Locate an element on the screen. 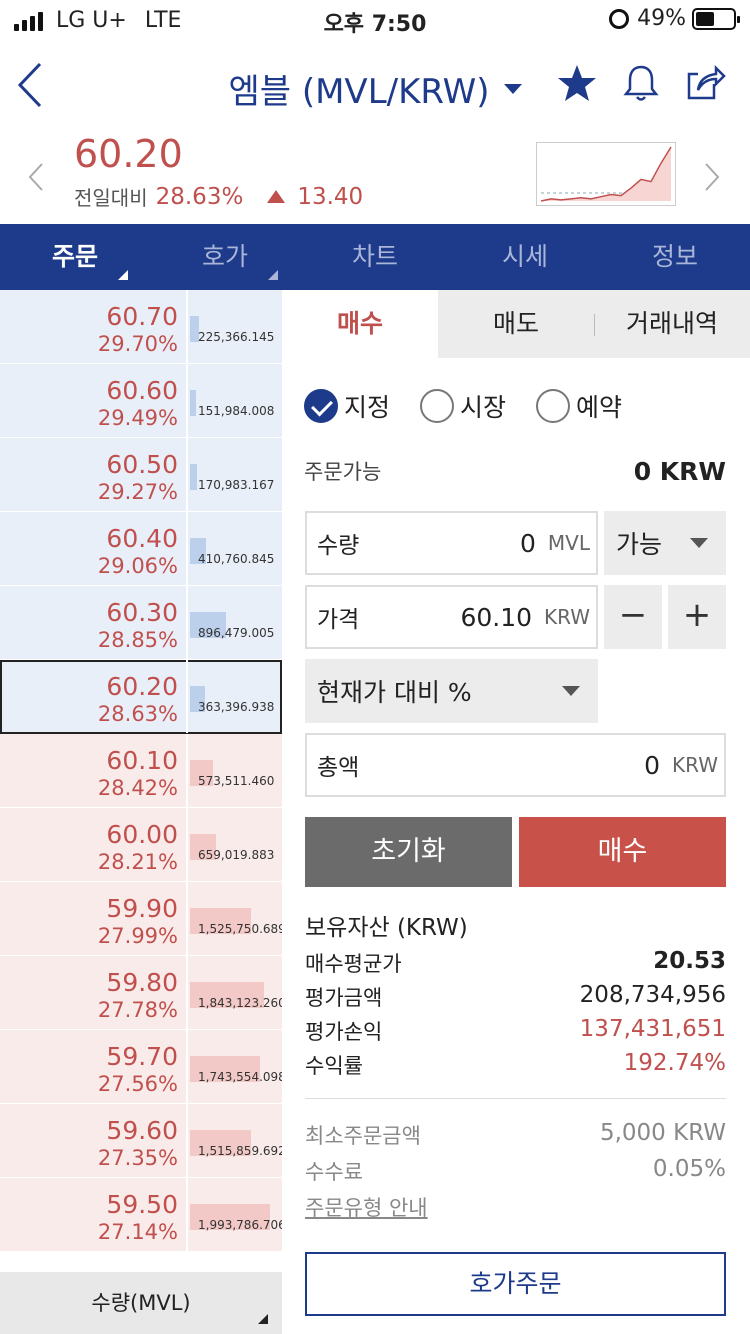 Image resolution: width=750 pixels, height=1334 pixels. total-field: 총액 0 KRW is located at coordinates (515, 765).